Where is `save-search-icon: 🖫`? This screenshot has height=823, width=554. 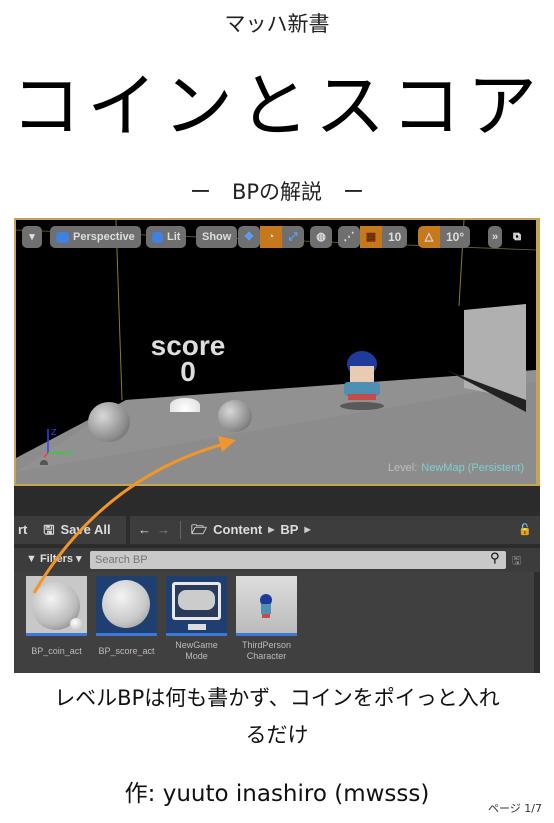 save-search-icon: 🖫 is located at coordinates (516, 561).